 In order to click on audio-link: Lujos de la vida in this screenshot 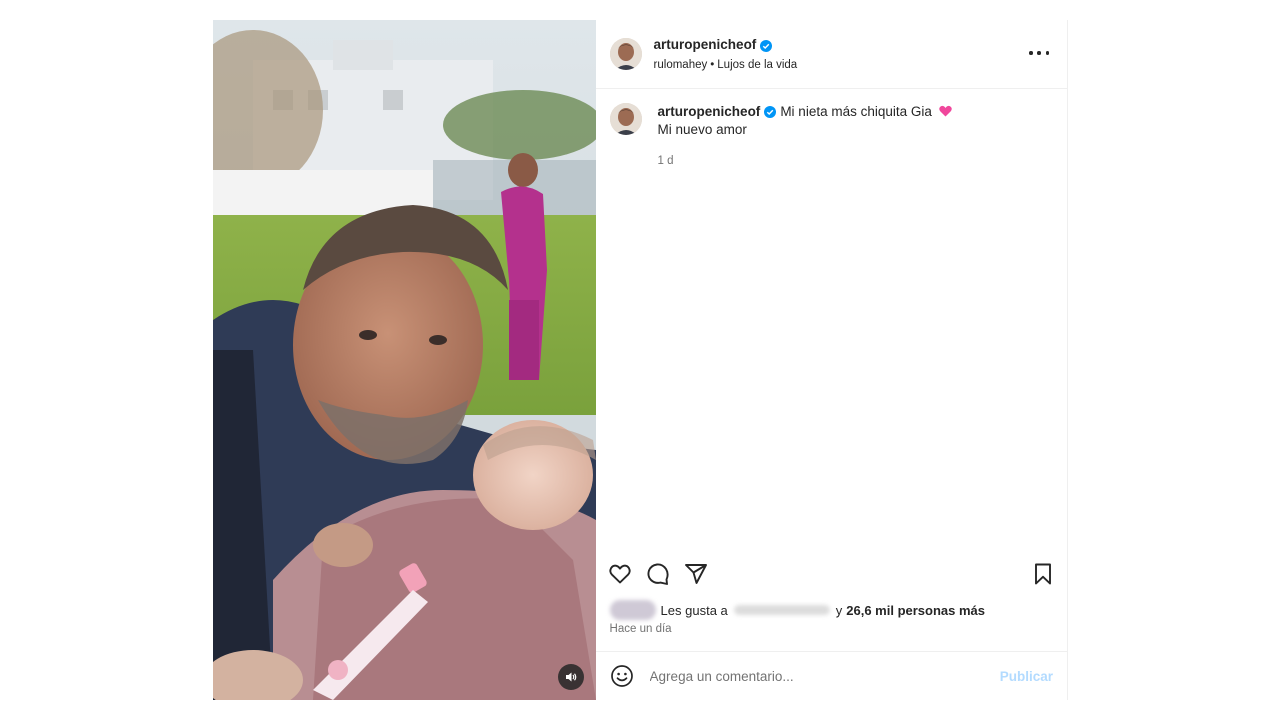, I will do `click(757, 65)`.